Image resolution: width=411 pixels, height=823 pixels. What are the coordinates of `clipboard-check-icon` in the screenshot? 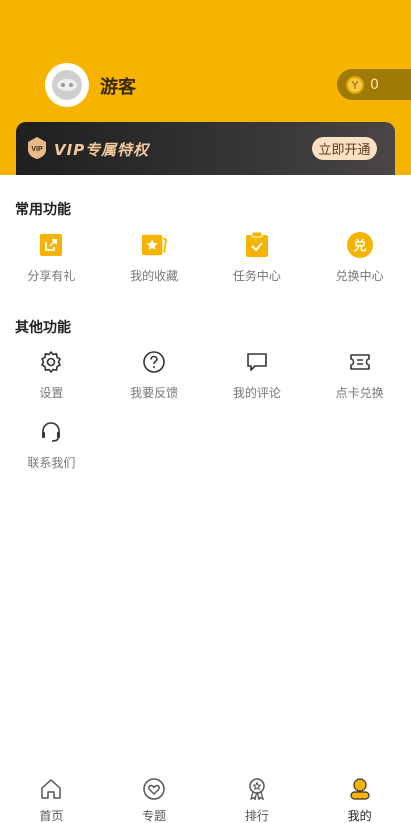 It's located at (257, 245).